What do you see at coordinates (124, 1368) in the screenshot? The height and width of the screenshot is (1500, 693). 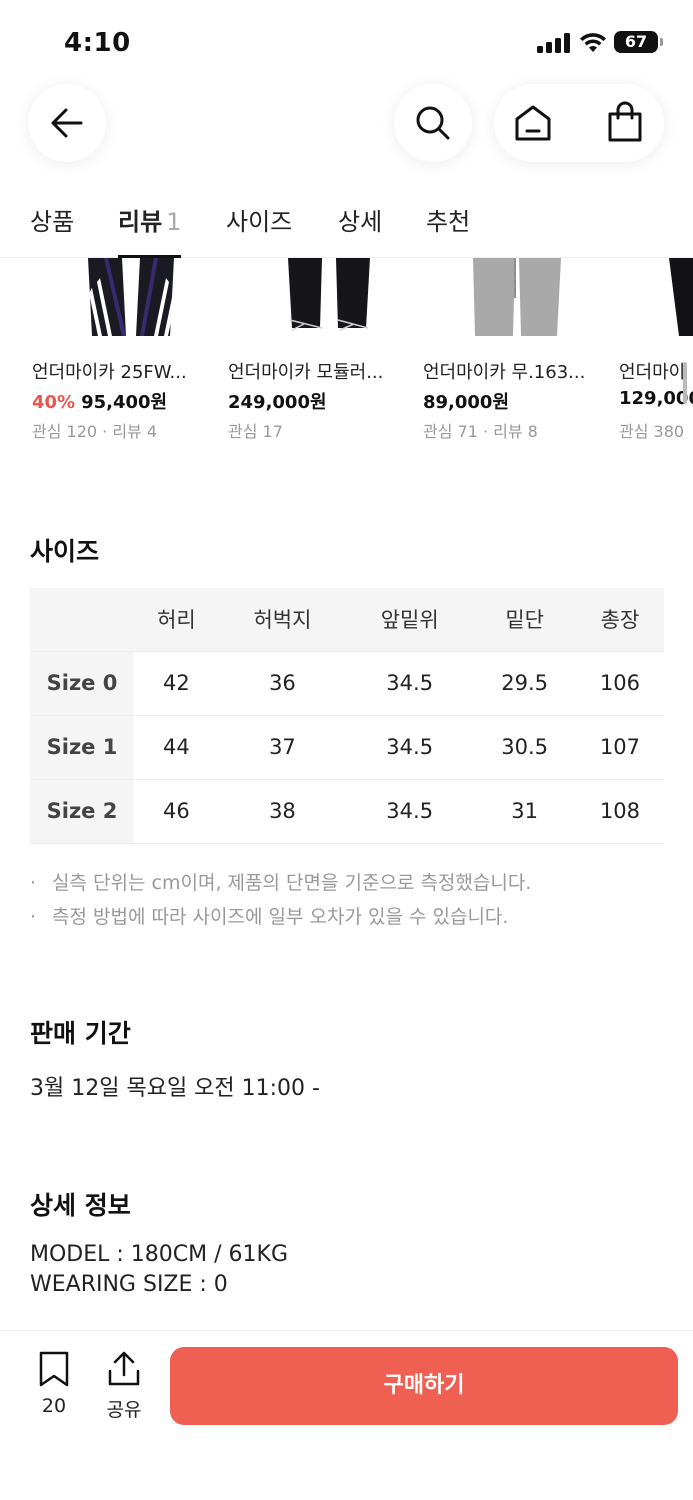 I see `share-icon` at bounding box center [124, 1368].